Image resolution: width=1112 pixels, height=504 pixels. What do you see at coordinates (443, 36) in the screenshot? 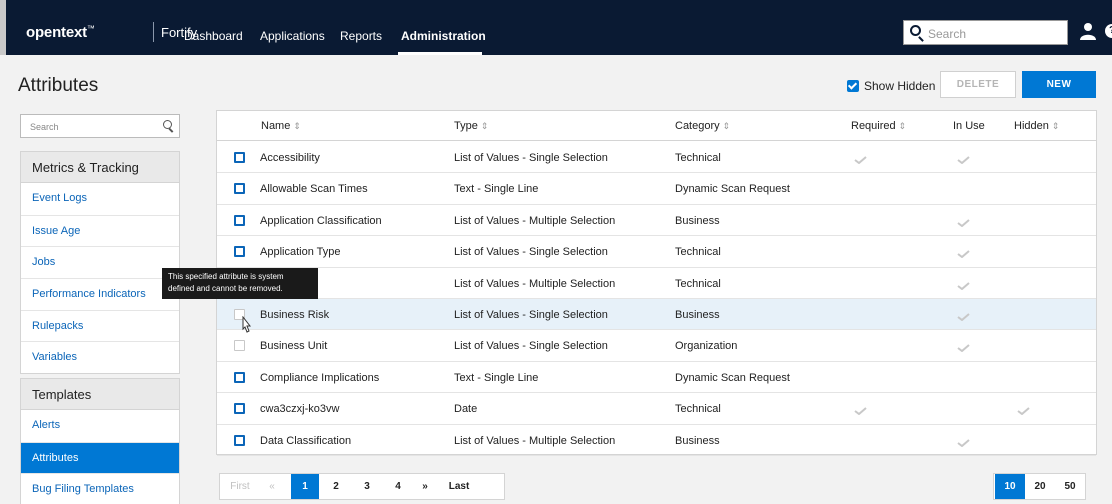
I see `nav-administration: Administration` at bounding box center [443, 36].